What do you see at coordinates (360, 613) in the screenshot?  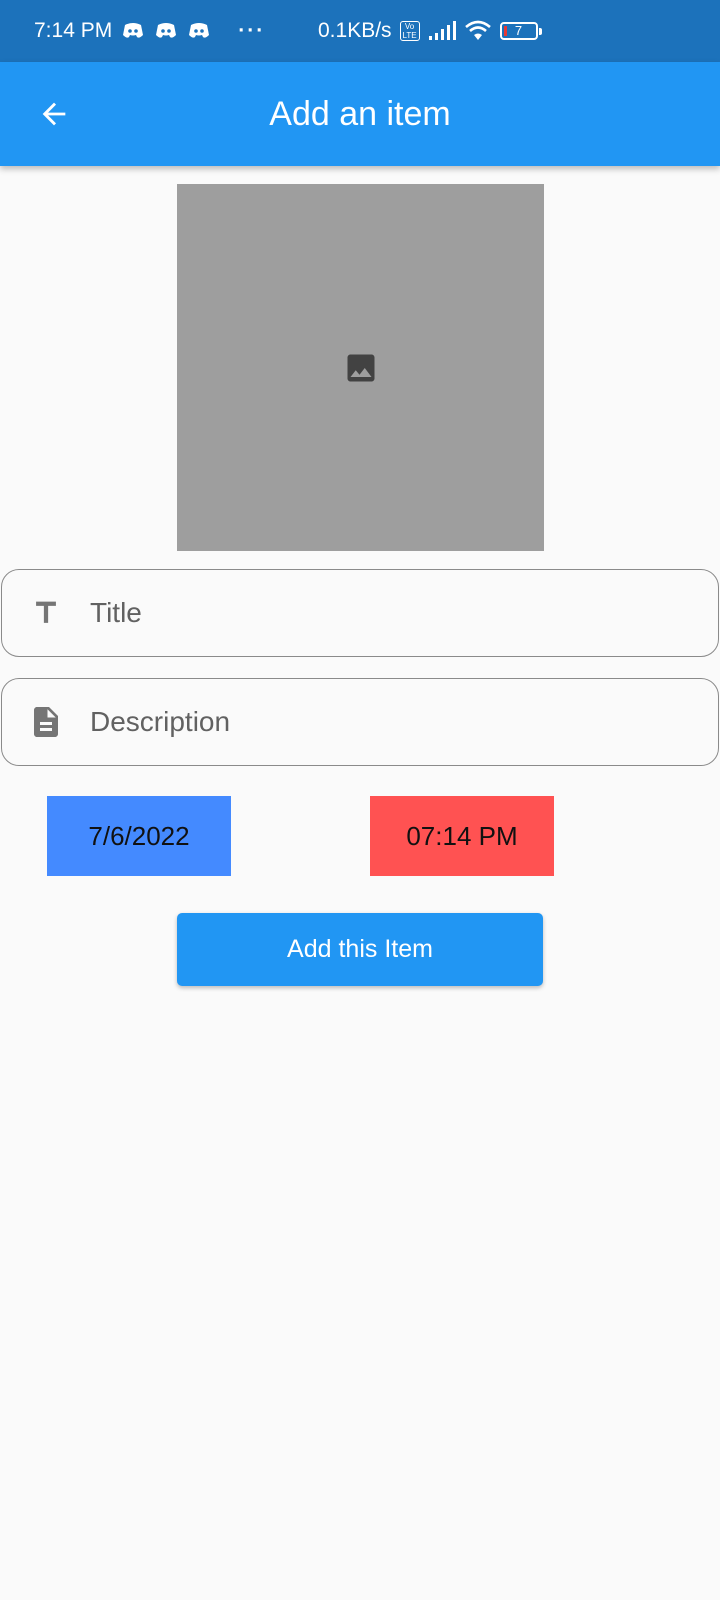 I see `title-field: Title` at bounding box center [360, 613].